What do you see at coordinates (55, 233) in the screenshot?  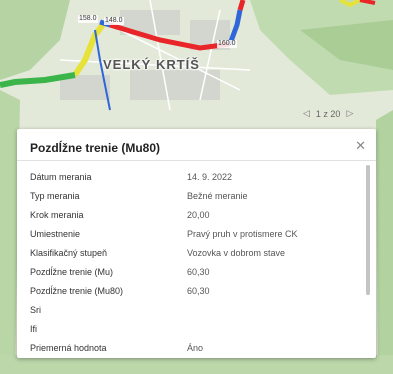 I see `attribute-label: Umiestnenie` at bounding box center [55, 233].